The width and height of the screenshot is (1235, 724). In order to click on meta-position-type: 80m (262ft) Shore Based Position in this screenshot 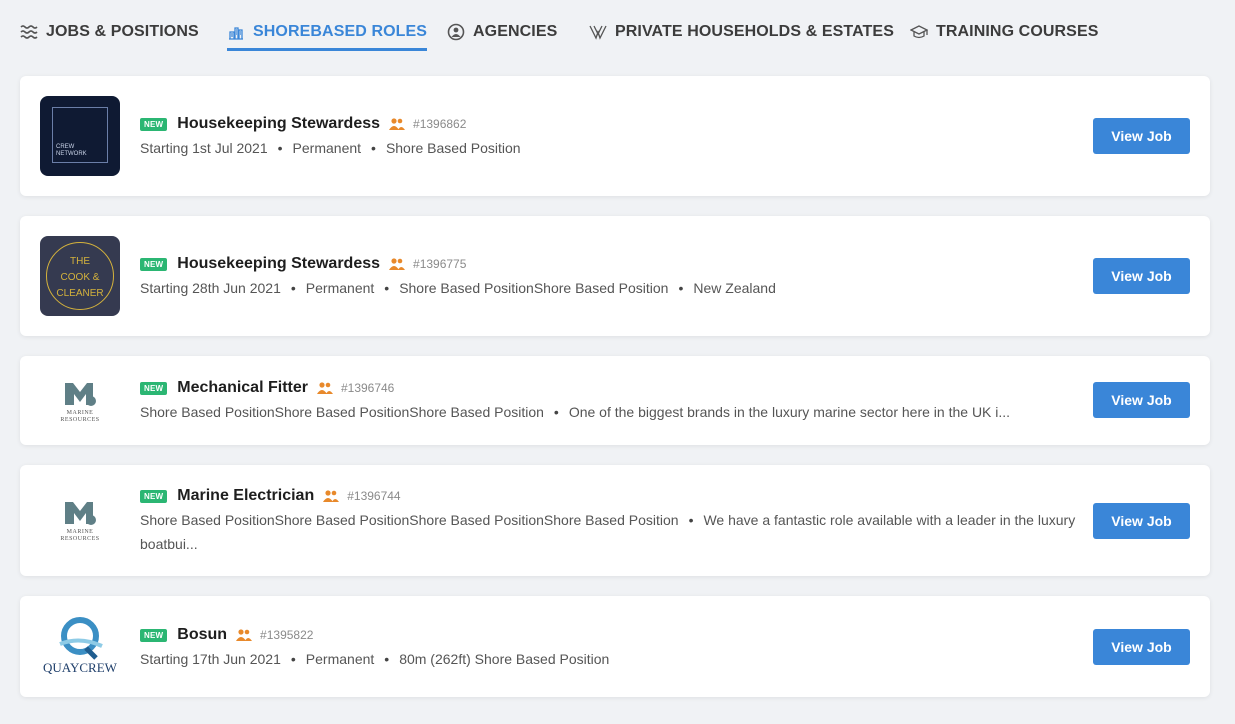, I will do `click(504, 659)`.